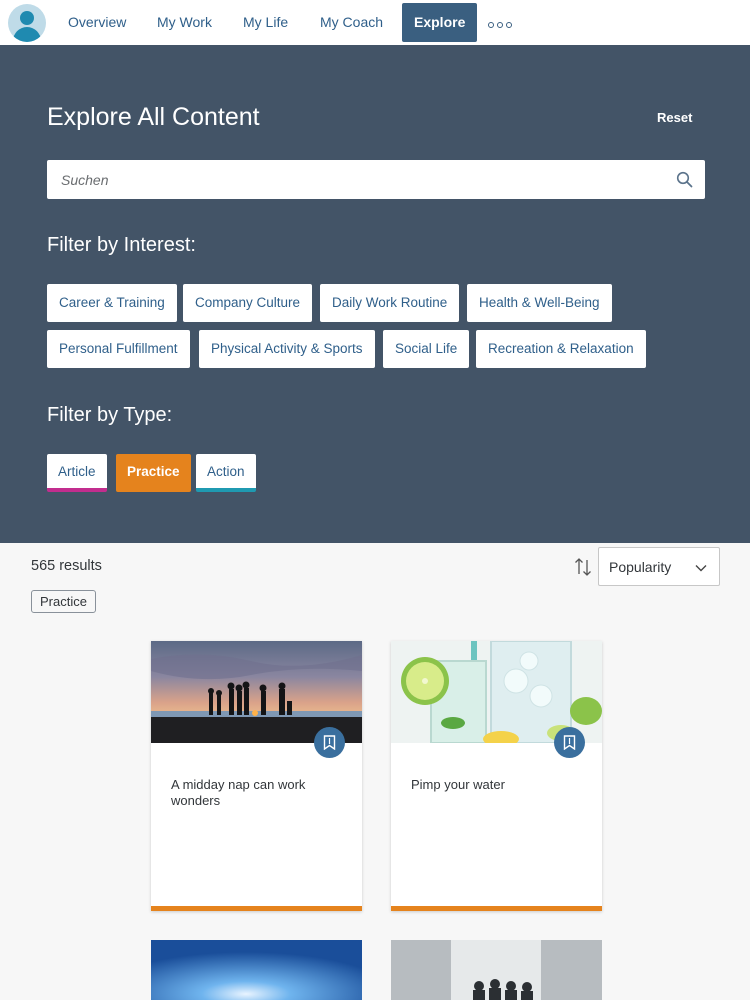 This screenshot has width=750, height=1000. What do you see at coordinates (112, 303) in the screenshot?
I see `interest-chip-career-training: Career & Training` at bounding box center [112, 303].